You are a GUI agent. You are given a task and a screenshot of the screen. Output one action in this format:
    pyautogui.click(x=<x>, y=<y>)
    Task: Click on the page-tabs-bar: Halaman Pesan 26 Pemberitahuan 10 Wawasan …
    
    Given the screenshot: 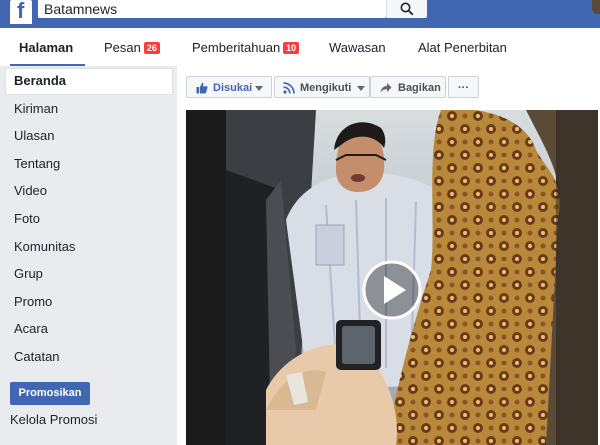 What is the action you would take?
    pyautogui.click(x=300, y=47)
    